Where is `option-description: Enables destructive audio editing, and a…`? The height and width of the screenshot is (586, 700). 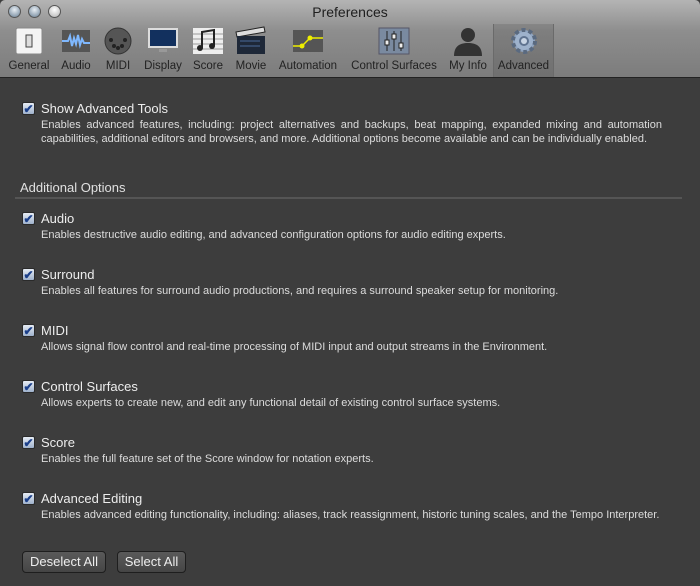 option-description: Enables destructive audio editing, and a… is located at coordinates (273, 235).